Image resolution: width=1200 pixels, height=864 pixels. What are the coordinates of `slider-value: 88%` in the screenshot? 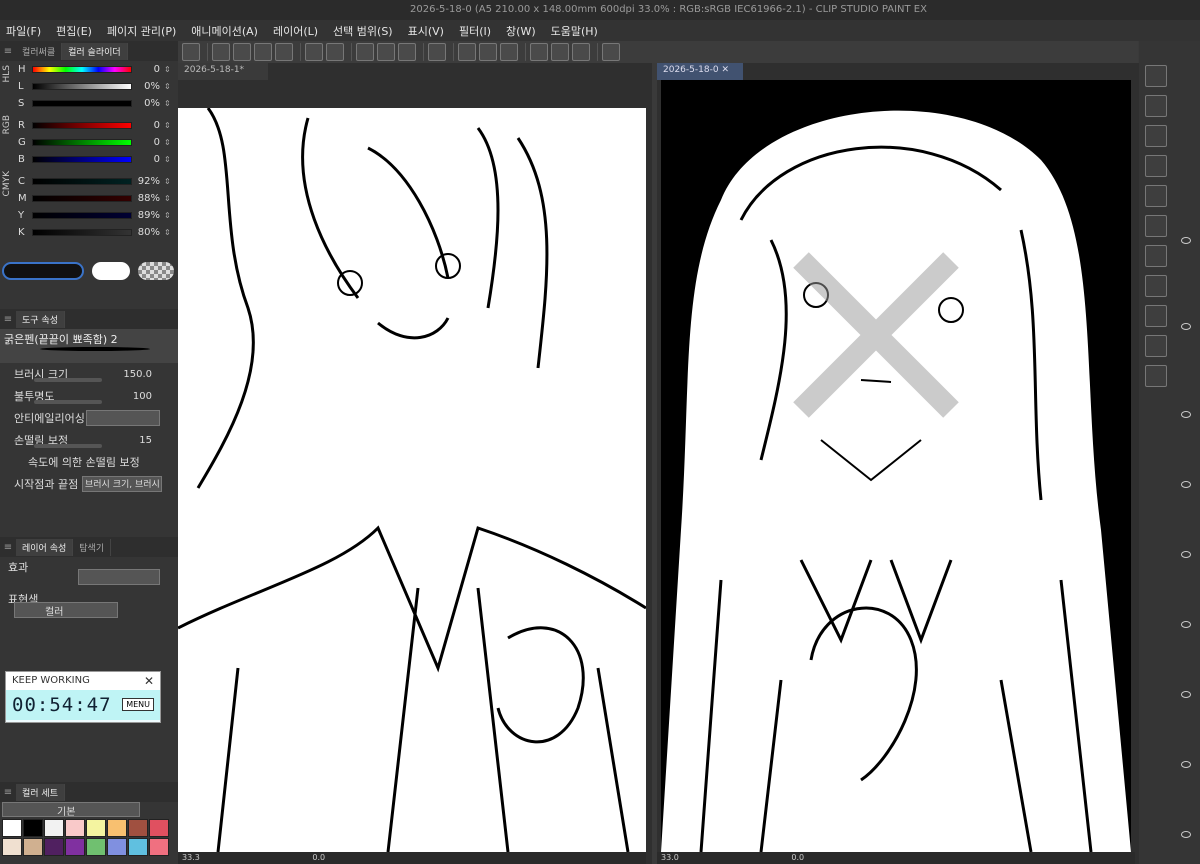 It's located at (148, 198).